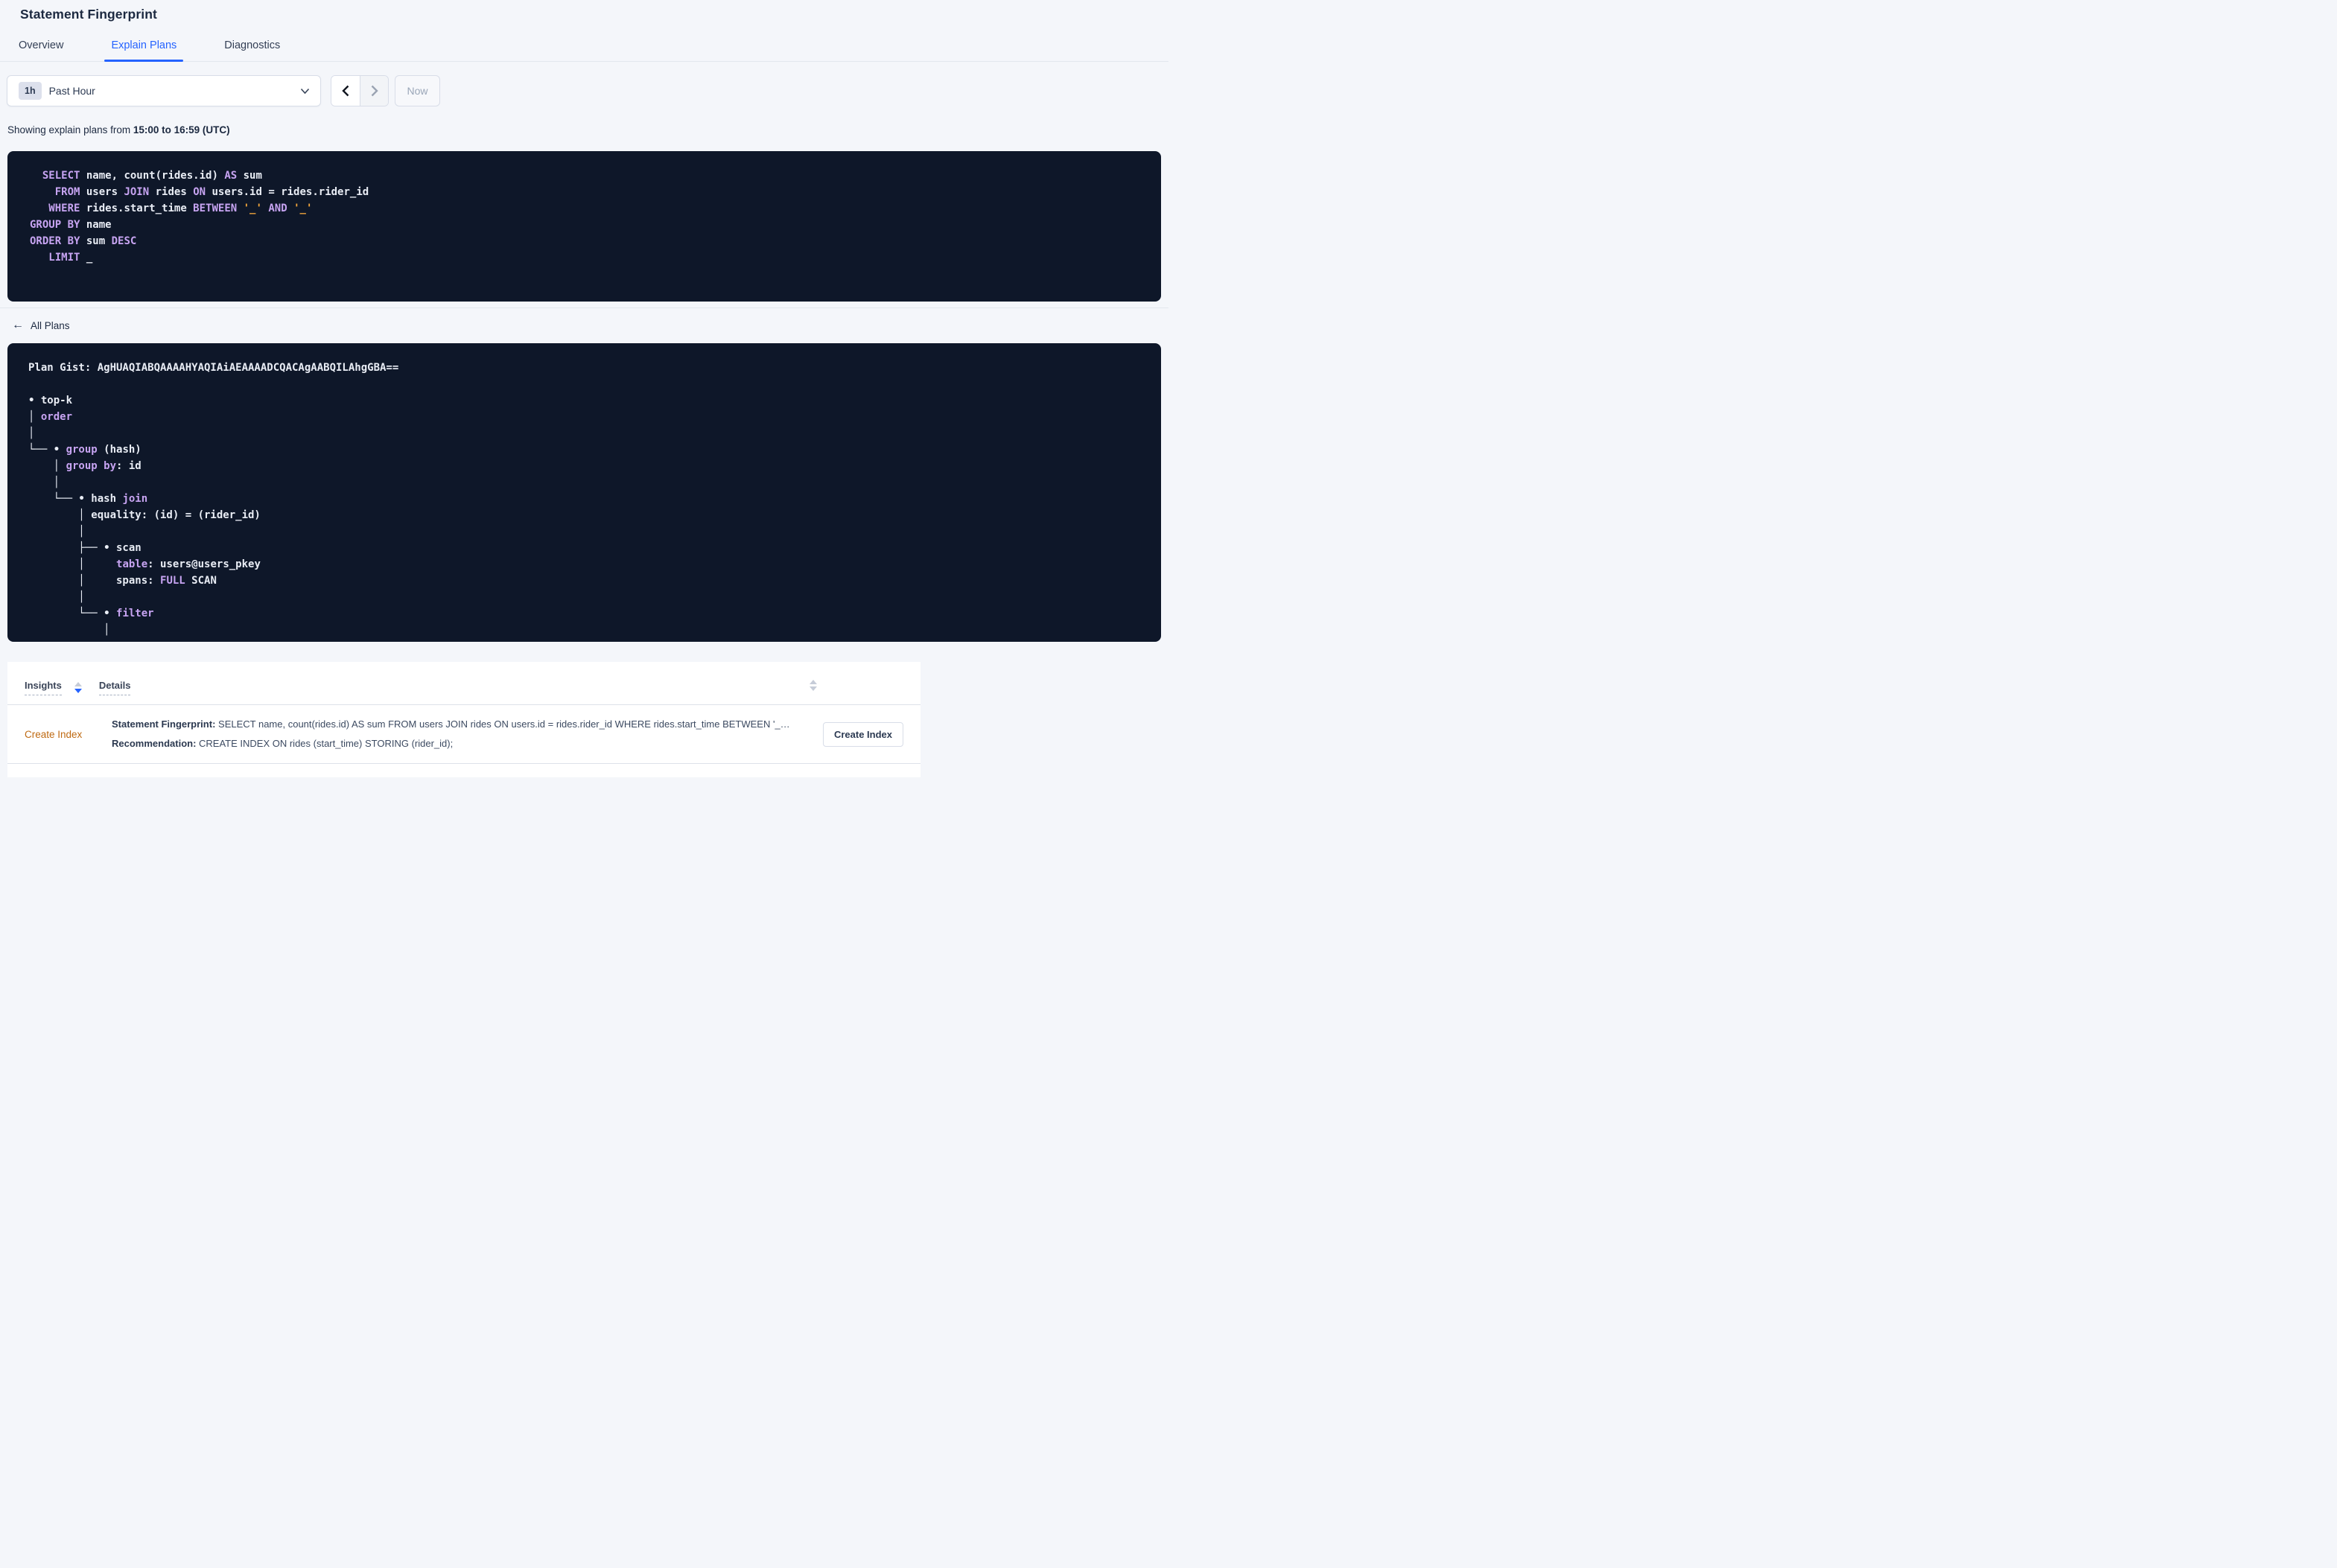  I want to click on time-step-buttons, so click(360, 90).